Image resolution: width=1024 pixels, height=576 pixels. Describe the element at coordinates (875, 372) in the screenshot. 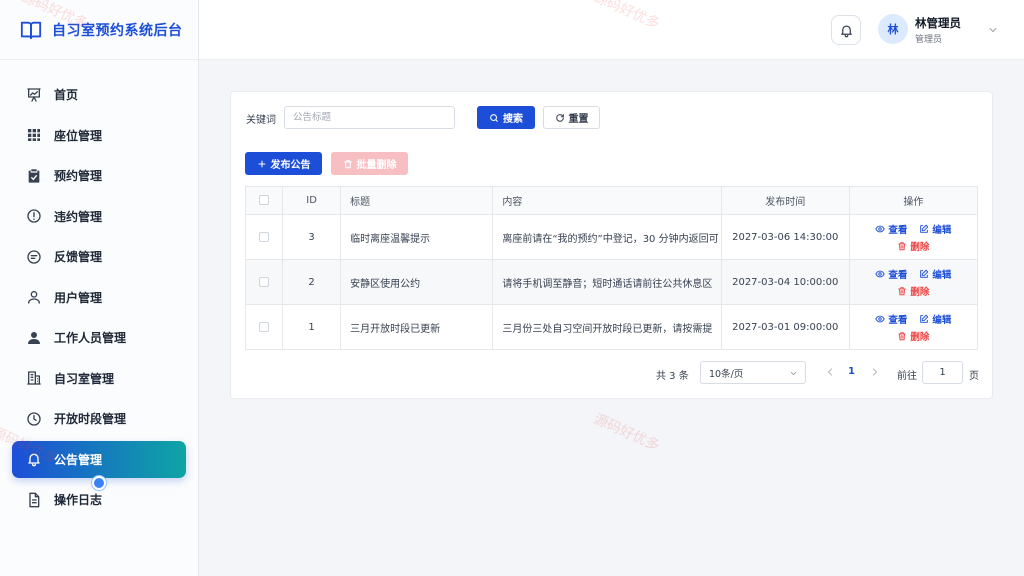

I see `chevron-right-icon` at that location.